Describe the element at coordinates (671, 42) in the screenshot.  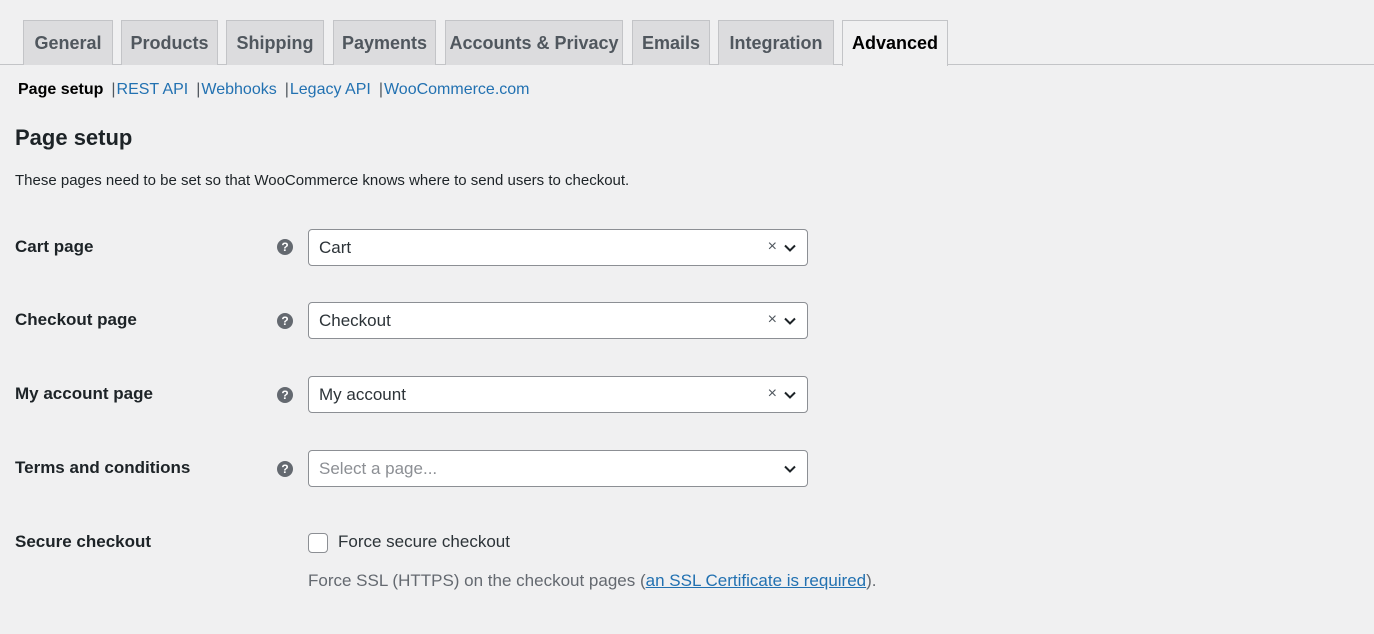
I see `tab-emails: Emails` at that location.